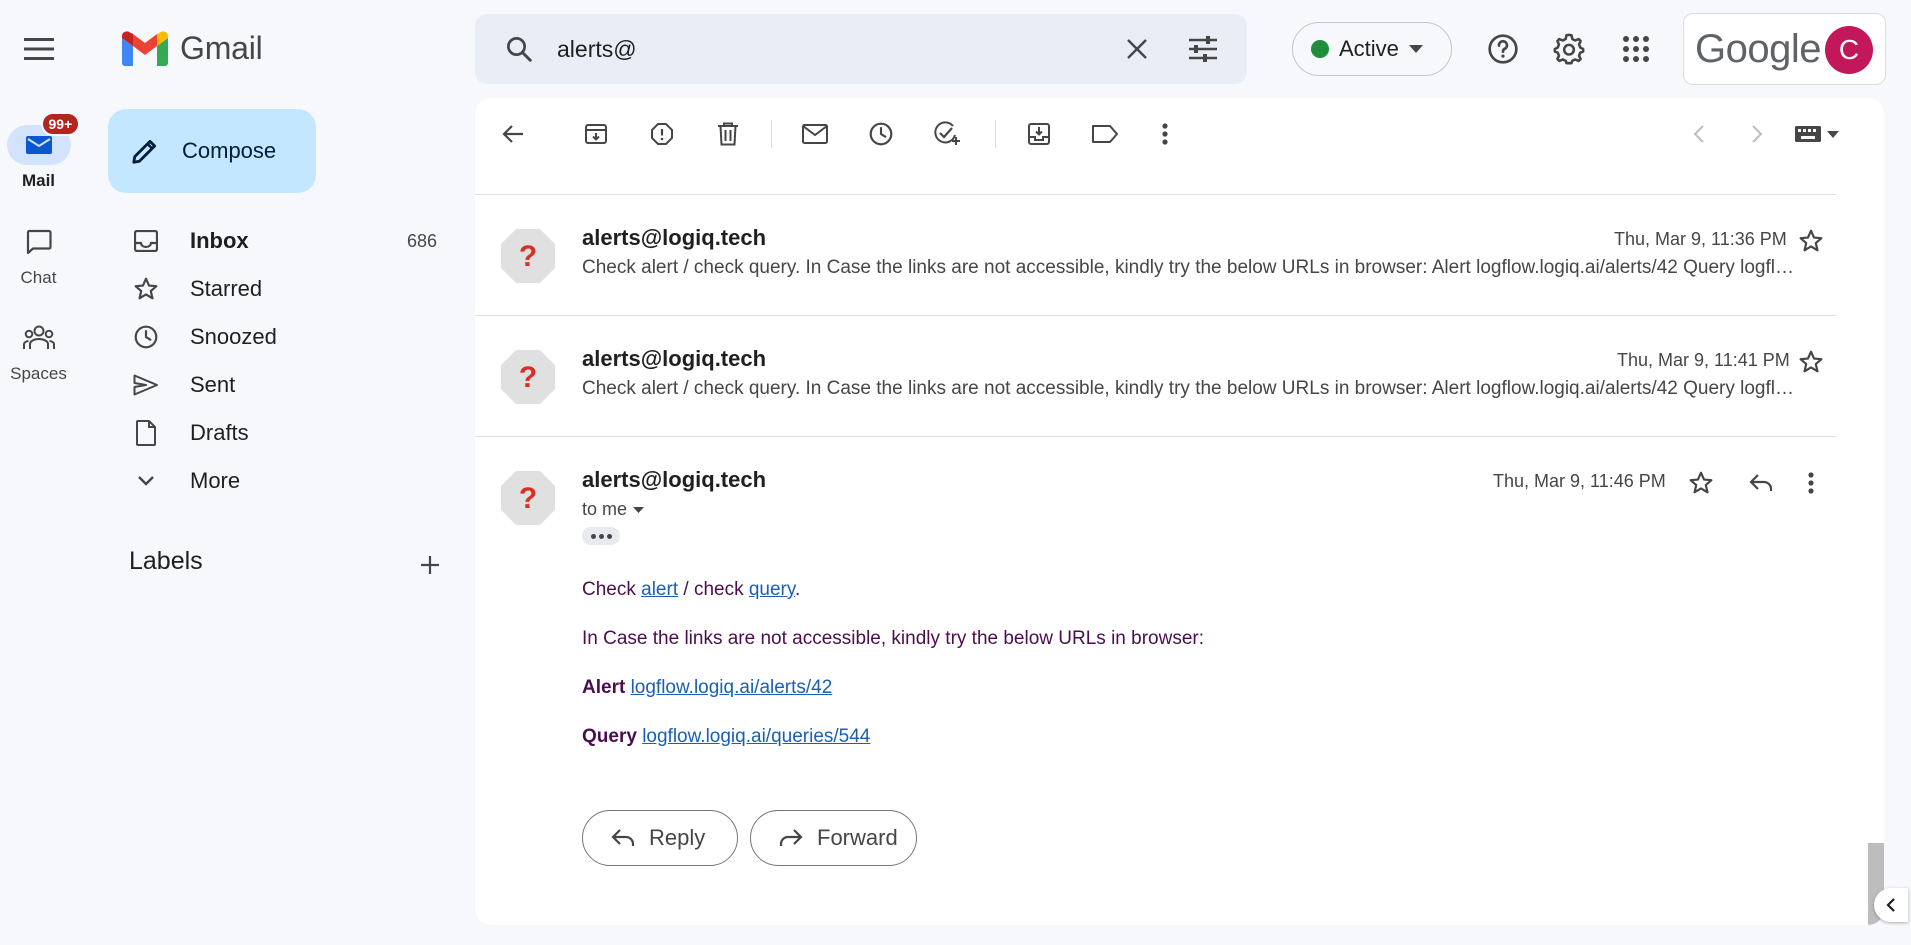  Describe the element at coordinates (1817, 134) in the screenshot. I see `input-tools-button` at that location.